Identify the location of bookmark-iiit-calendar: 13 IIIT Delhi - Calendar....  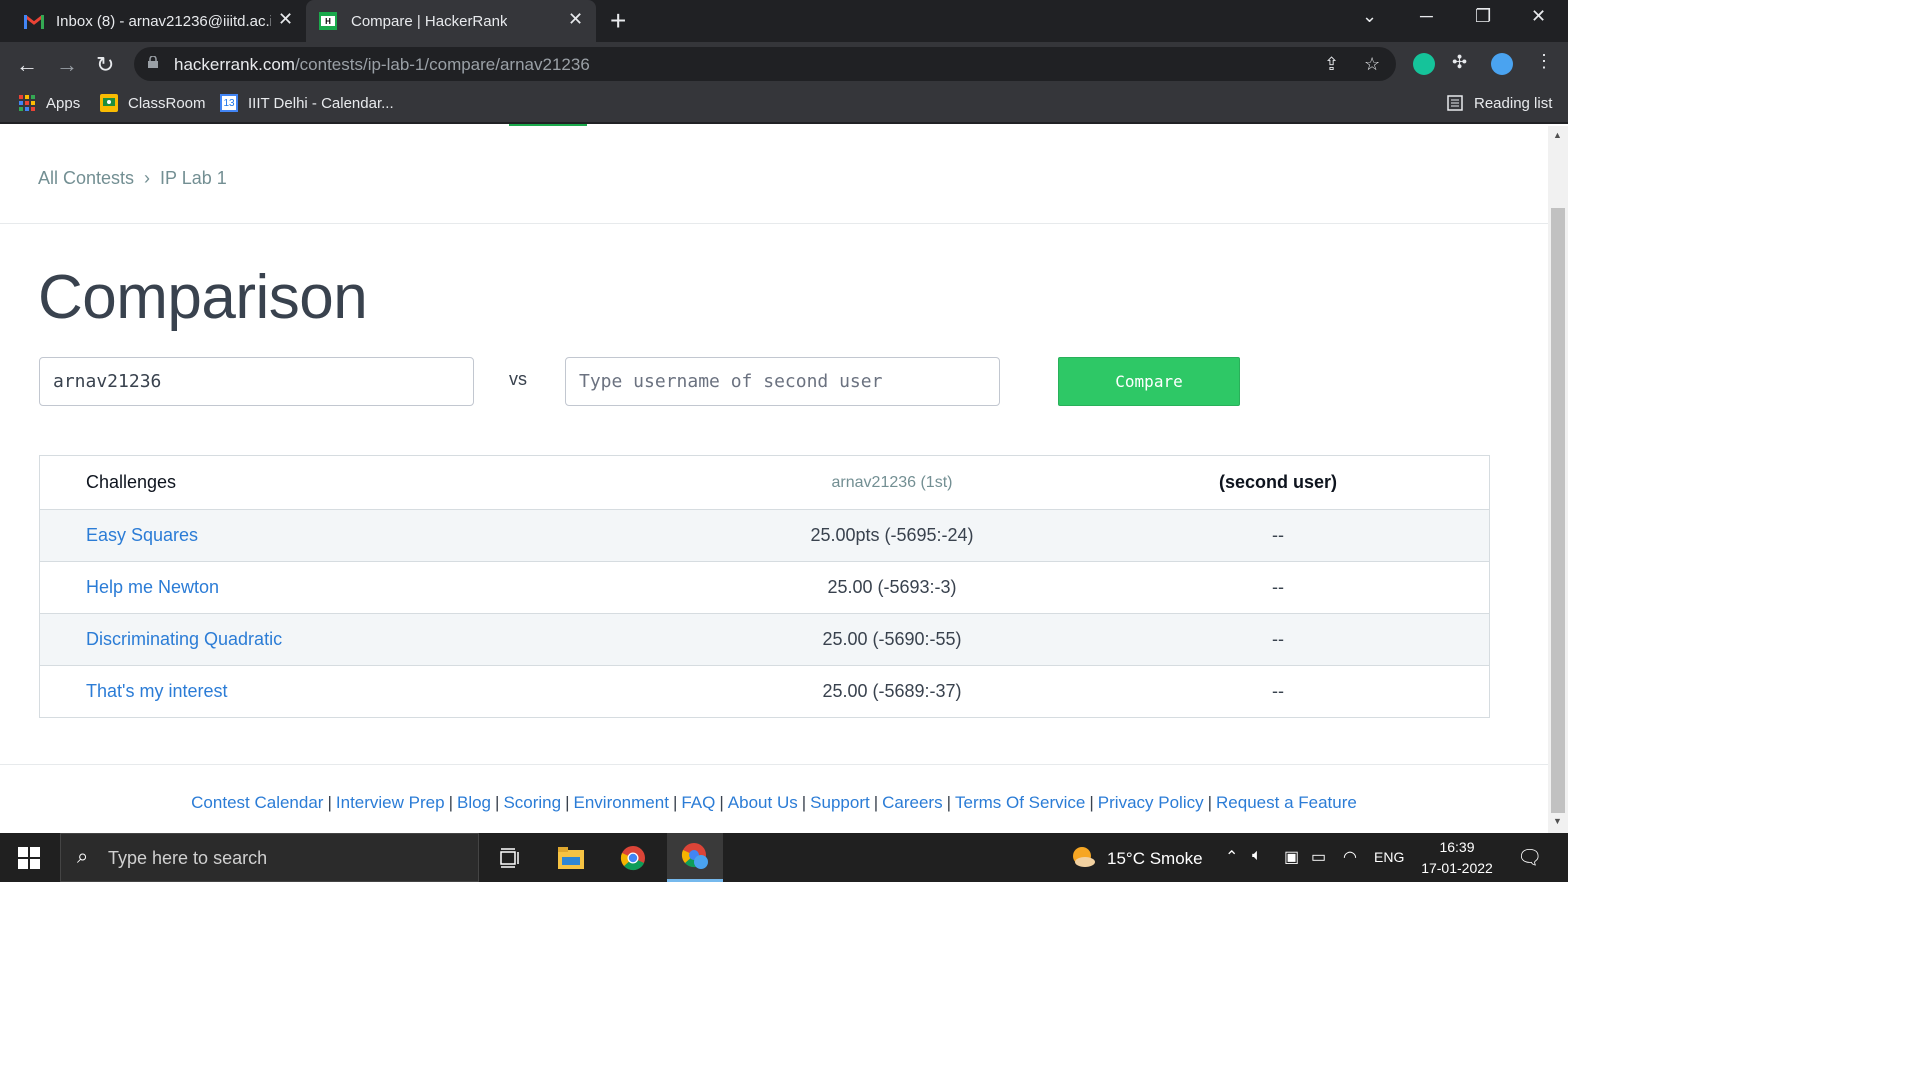
(307, 103).